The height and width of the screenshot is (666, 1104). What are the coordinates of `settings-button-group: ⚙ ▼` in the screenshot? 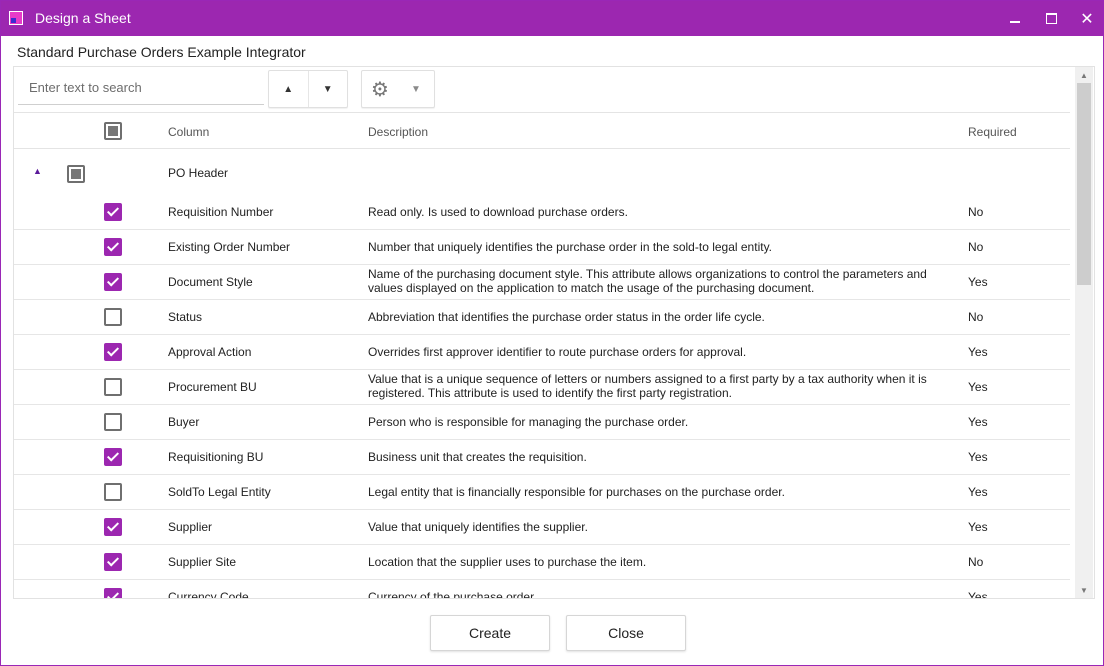 It's located at (398, 89).